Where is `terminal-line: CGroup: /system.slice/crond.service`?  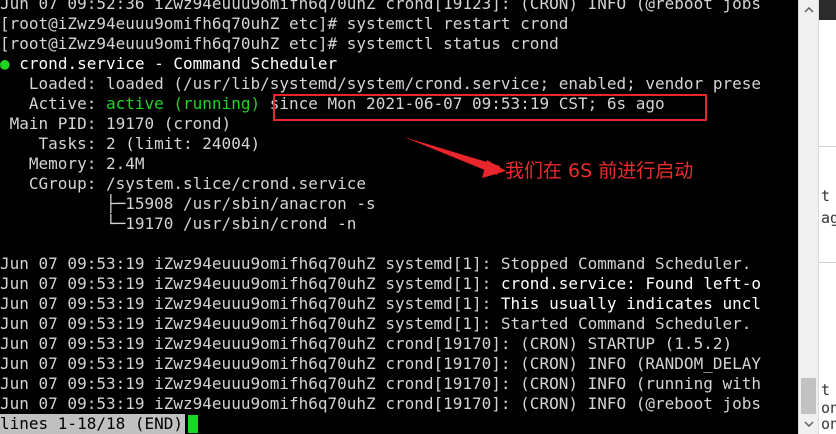
terminal-line: CGroup: /system.slice/crond.service is located at coordinates (183, 183).